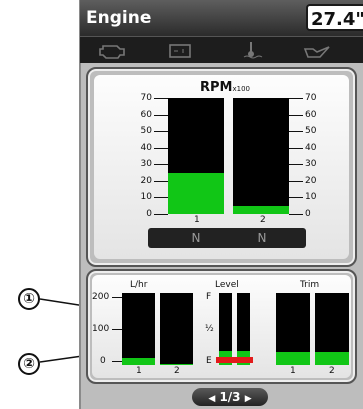  What do you see at coordinates (248, 399) in the screenshot?
I see `next-page-icon: ▶` at bounding box center [248, 399].